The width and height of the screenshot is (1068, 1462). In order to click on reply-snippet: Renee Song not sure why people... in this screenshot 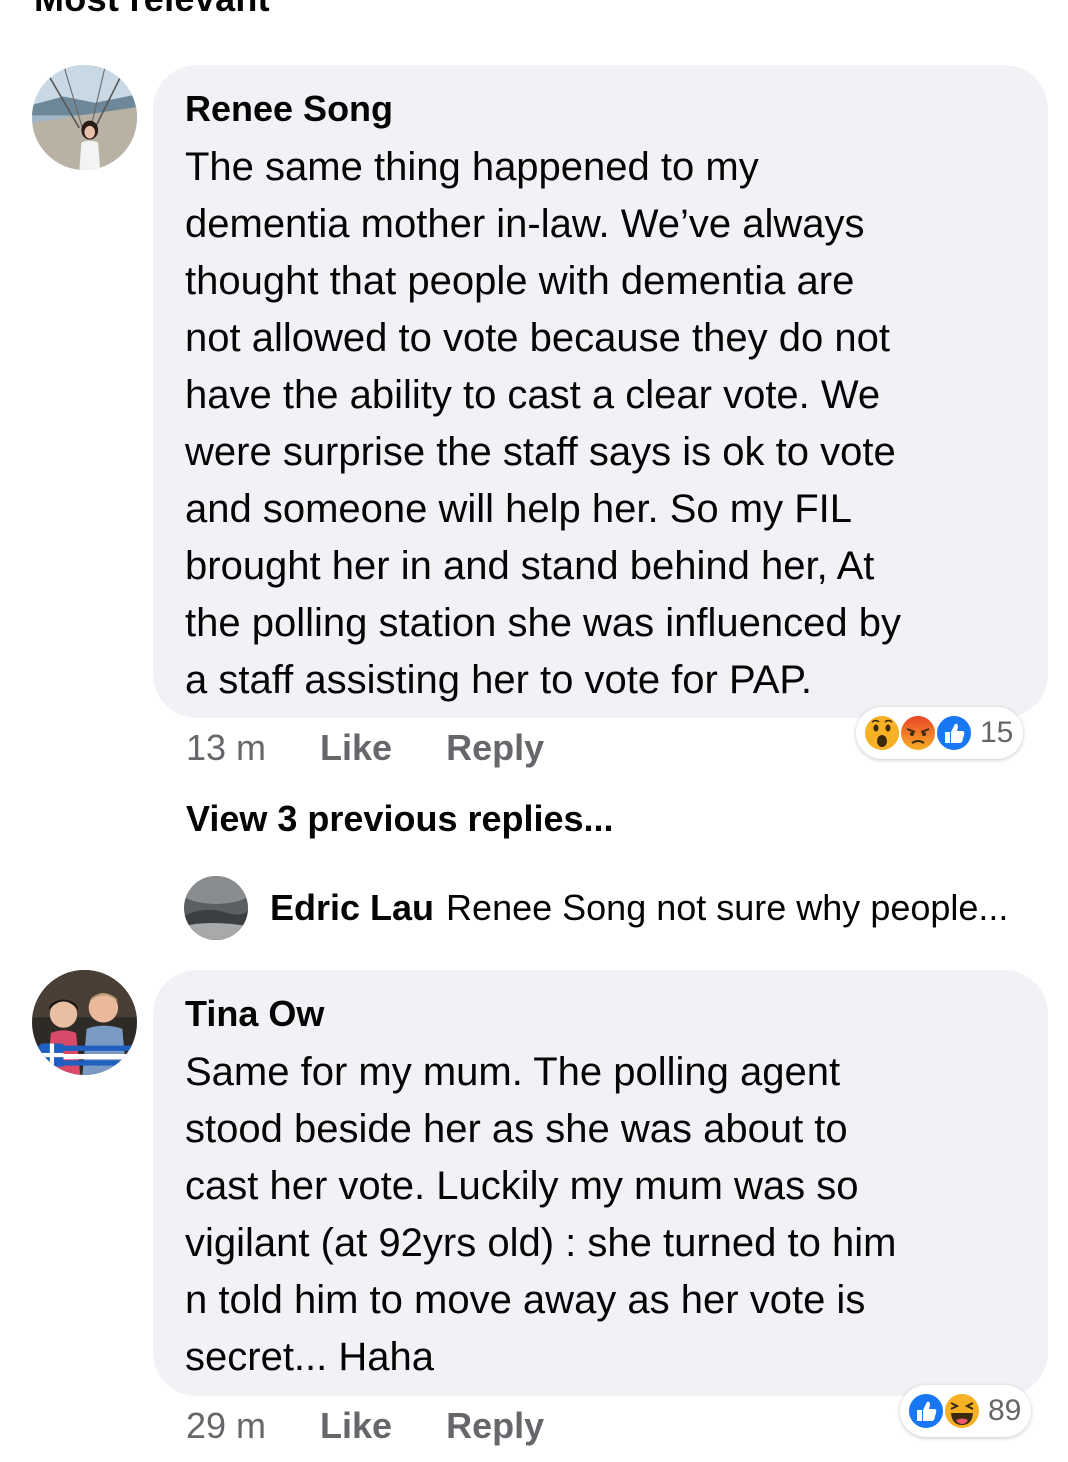, I will do `click(727, 907)`.